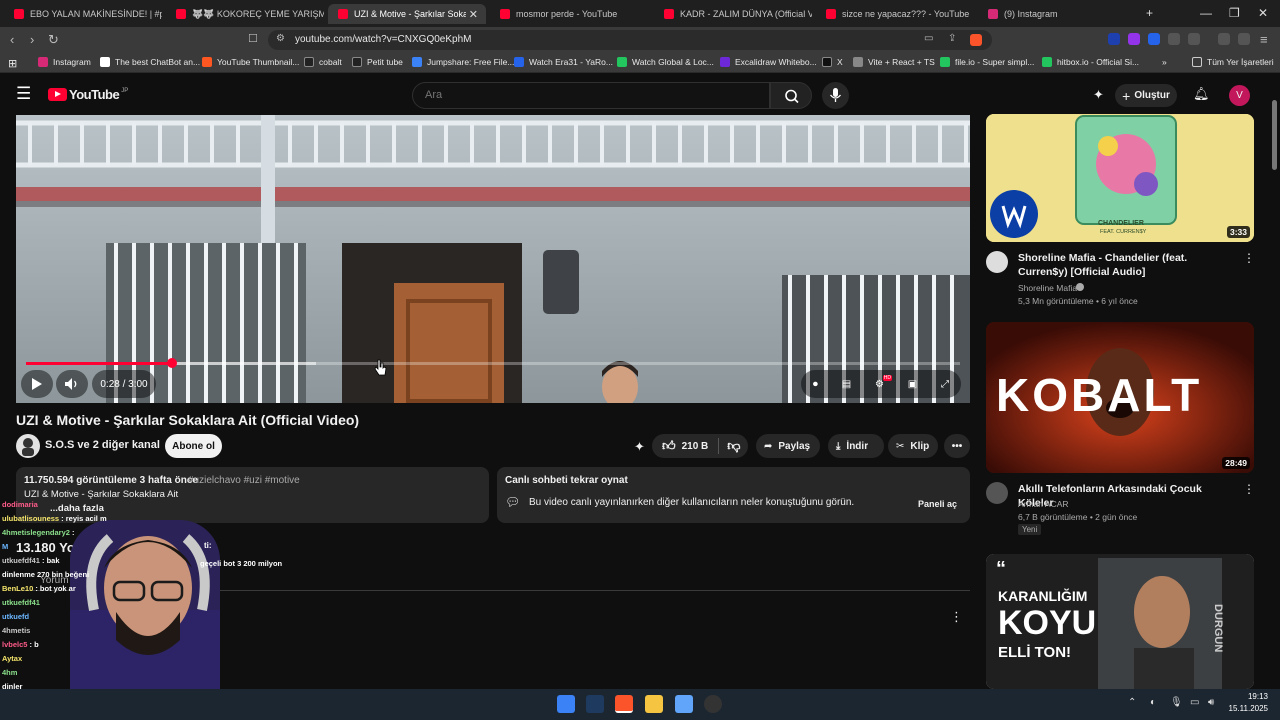  What do you see at coordinates (1043, 504) in the screenshot?
I see `related-channel: Arman ACAR` at bounding box center [1043, 504].